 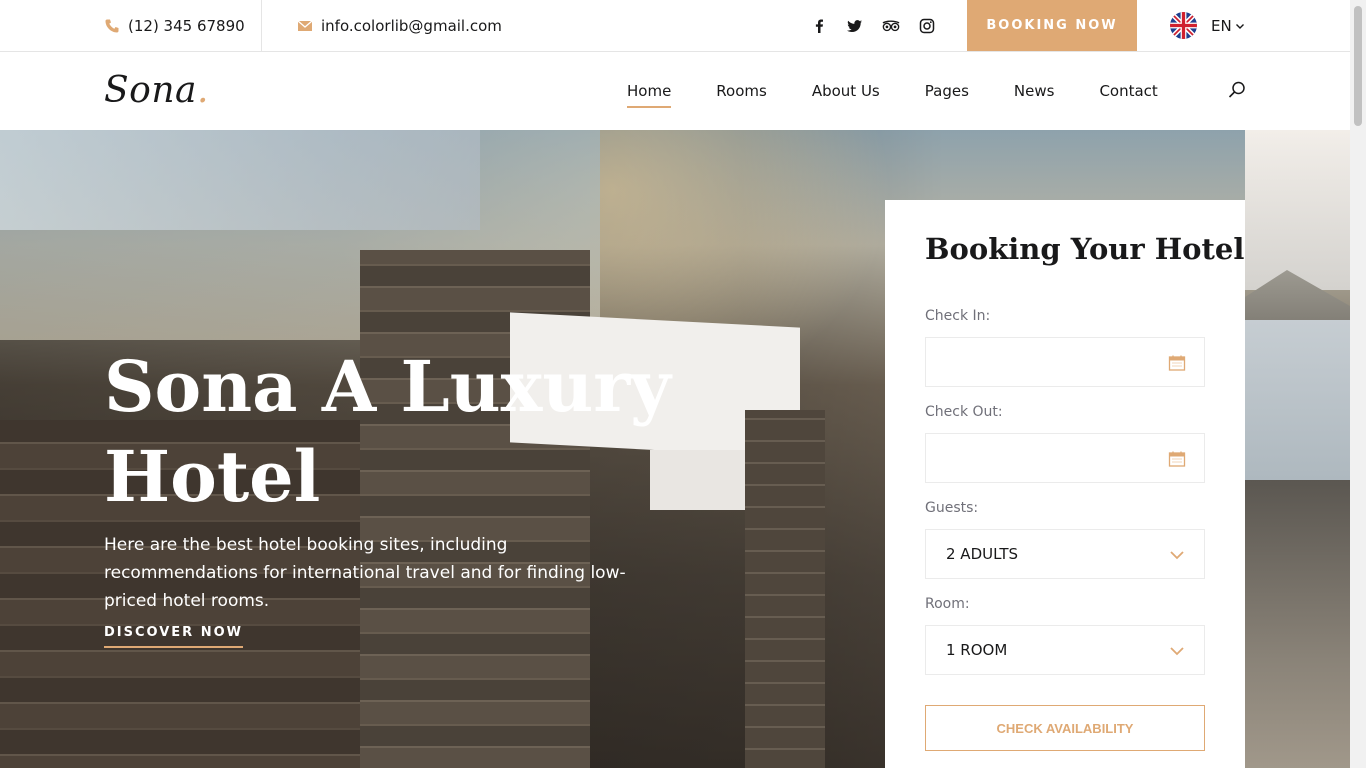 What do you see at coordinates (1065, 728) in the screenshot?
I see `check-availability-button: Check Availability` at bounding box center [1065, 728].